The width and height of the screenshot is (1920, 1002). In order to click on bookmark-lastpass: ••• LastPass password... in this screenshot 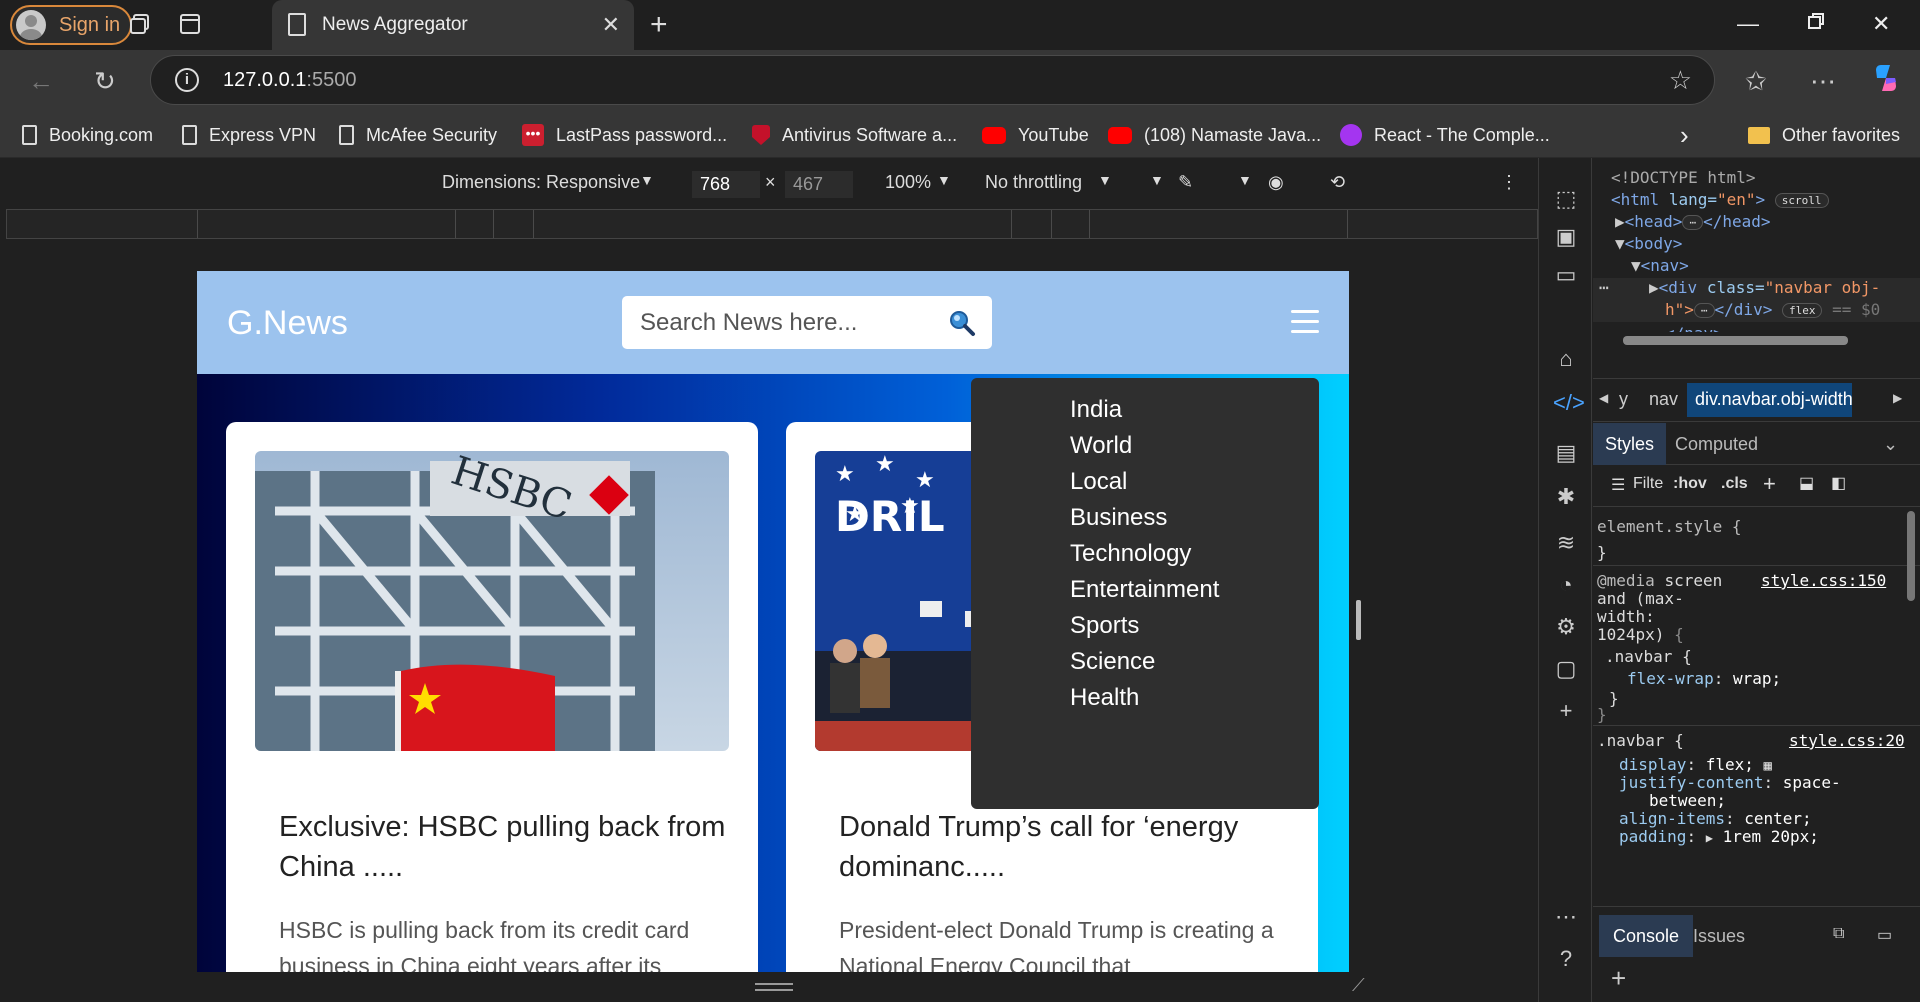, I will do `click(624, 135)`.